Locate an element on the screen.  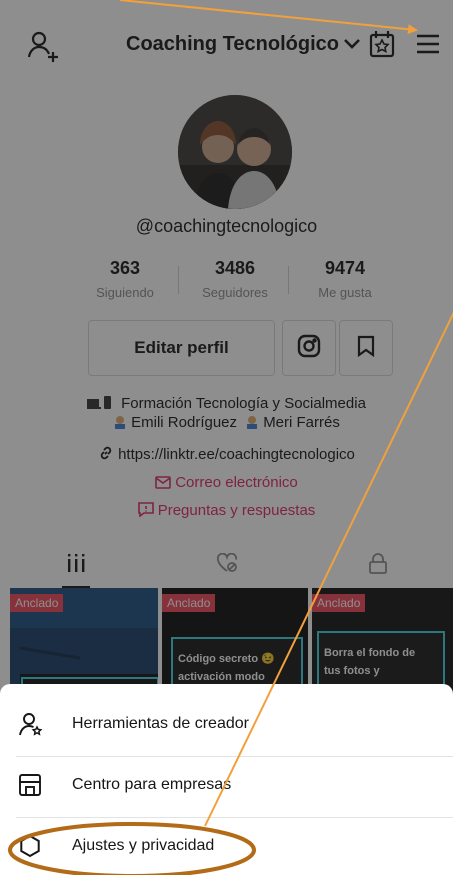
settings-gear-icon is located at coordinates (30, 848).